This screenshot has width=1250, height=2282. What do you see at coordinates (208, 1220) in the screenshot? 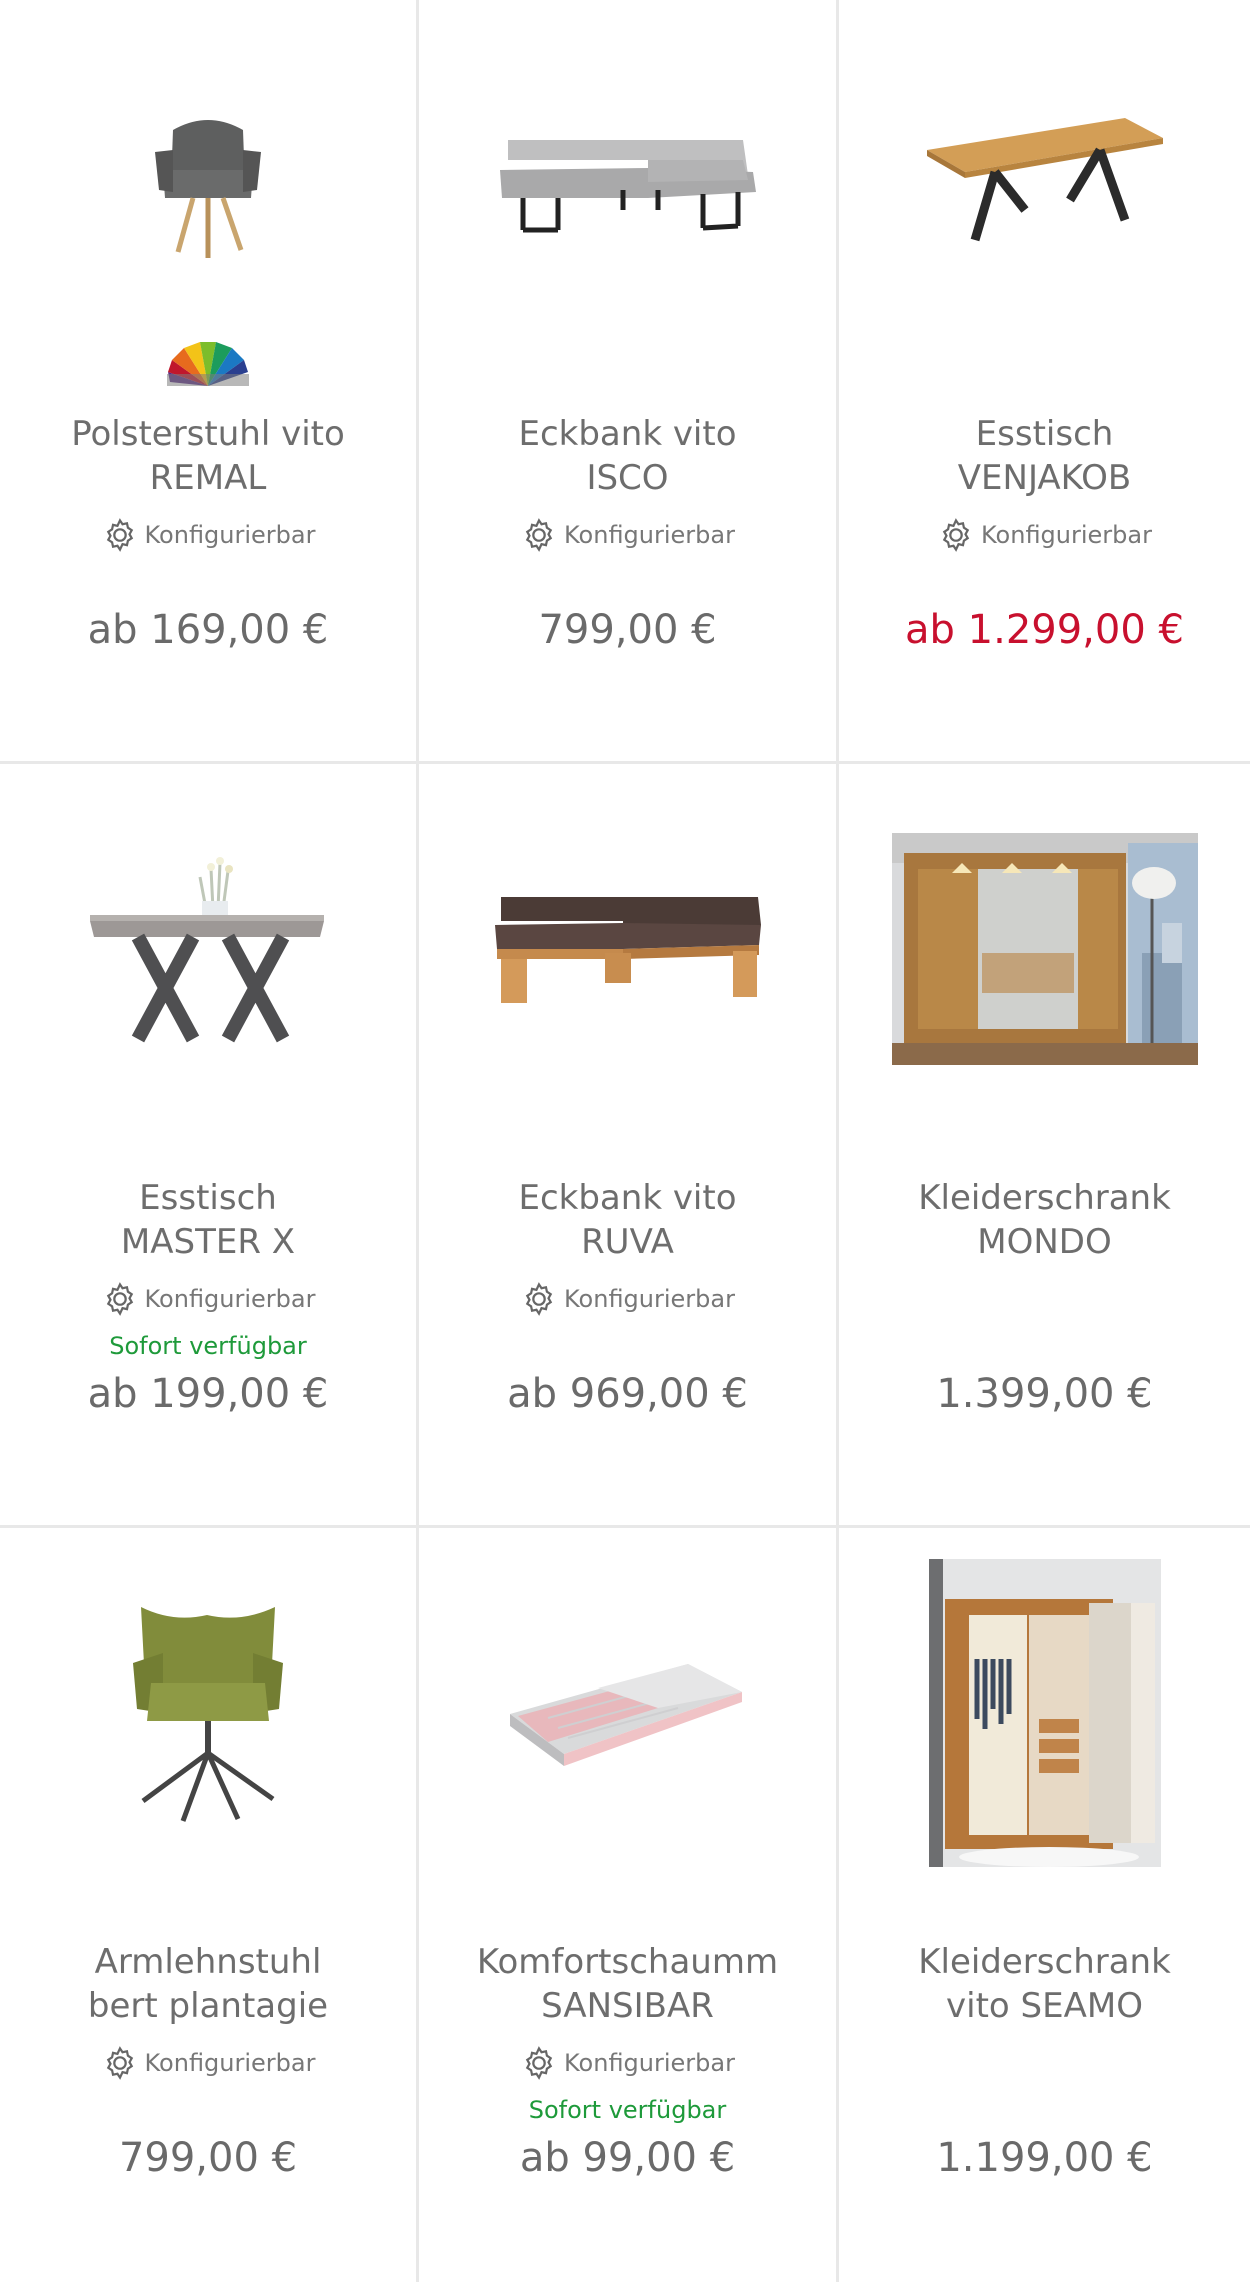
I see `product-title: Esstisch MASTER X` at bounding box center [208, 1220].